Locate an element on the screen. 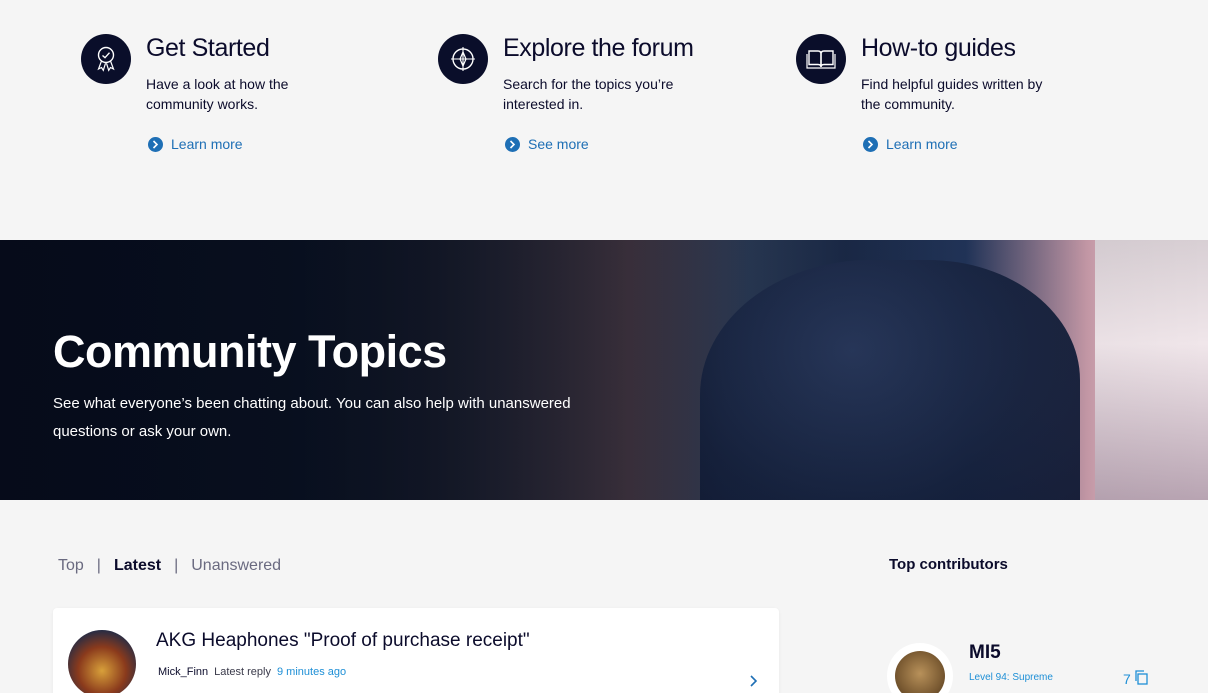 The width and height of the screenshot is (1208, 693). tab-top: Top is located at coordinates (71, 566).